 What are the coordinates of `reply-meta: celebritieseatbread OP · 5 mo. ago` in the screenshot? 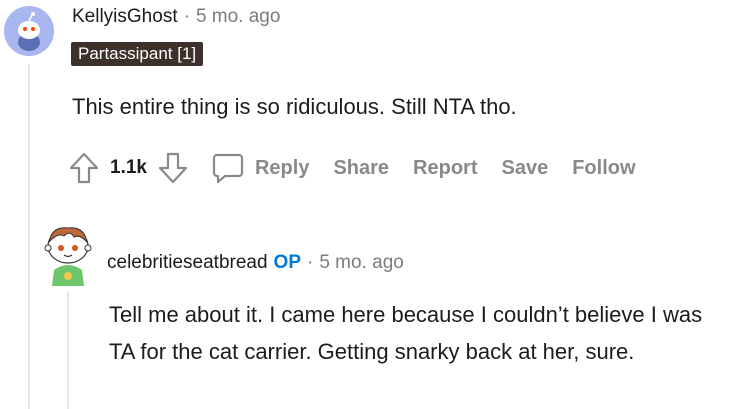 It's located at (255, 263).